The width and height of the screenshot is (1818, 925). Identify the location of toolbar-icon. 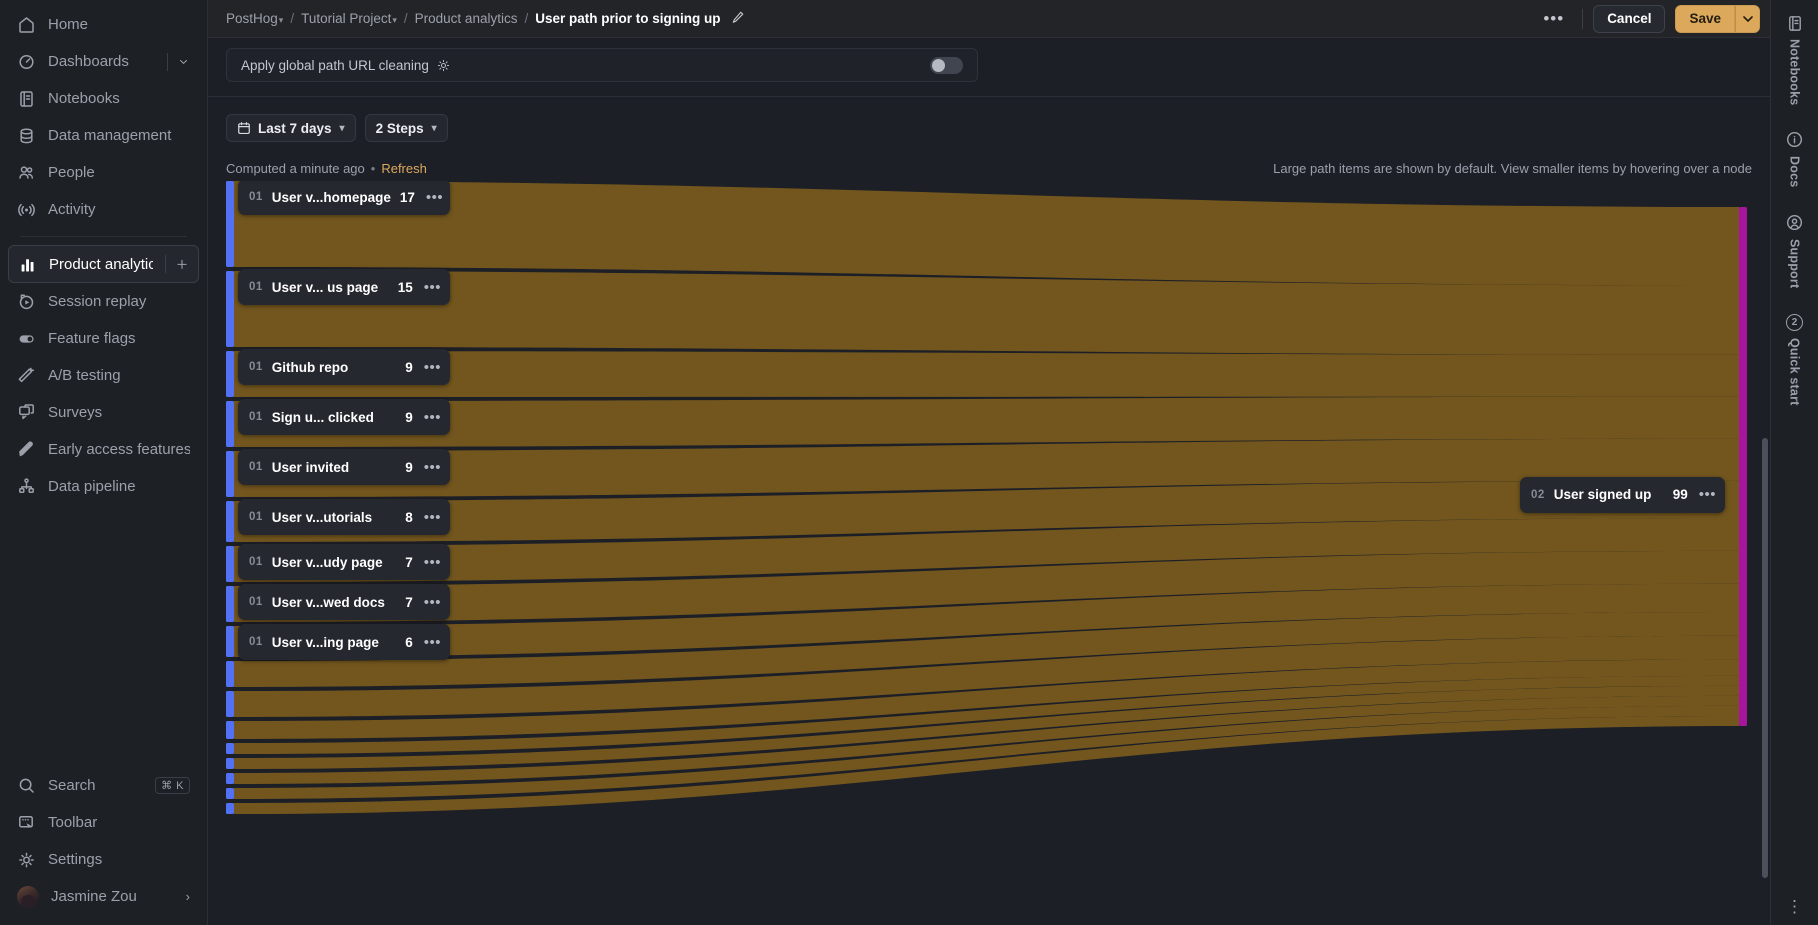
(26, 822).